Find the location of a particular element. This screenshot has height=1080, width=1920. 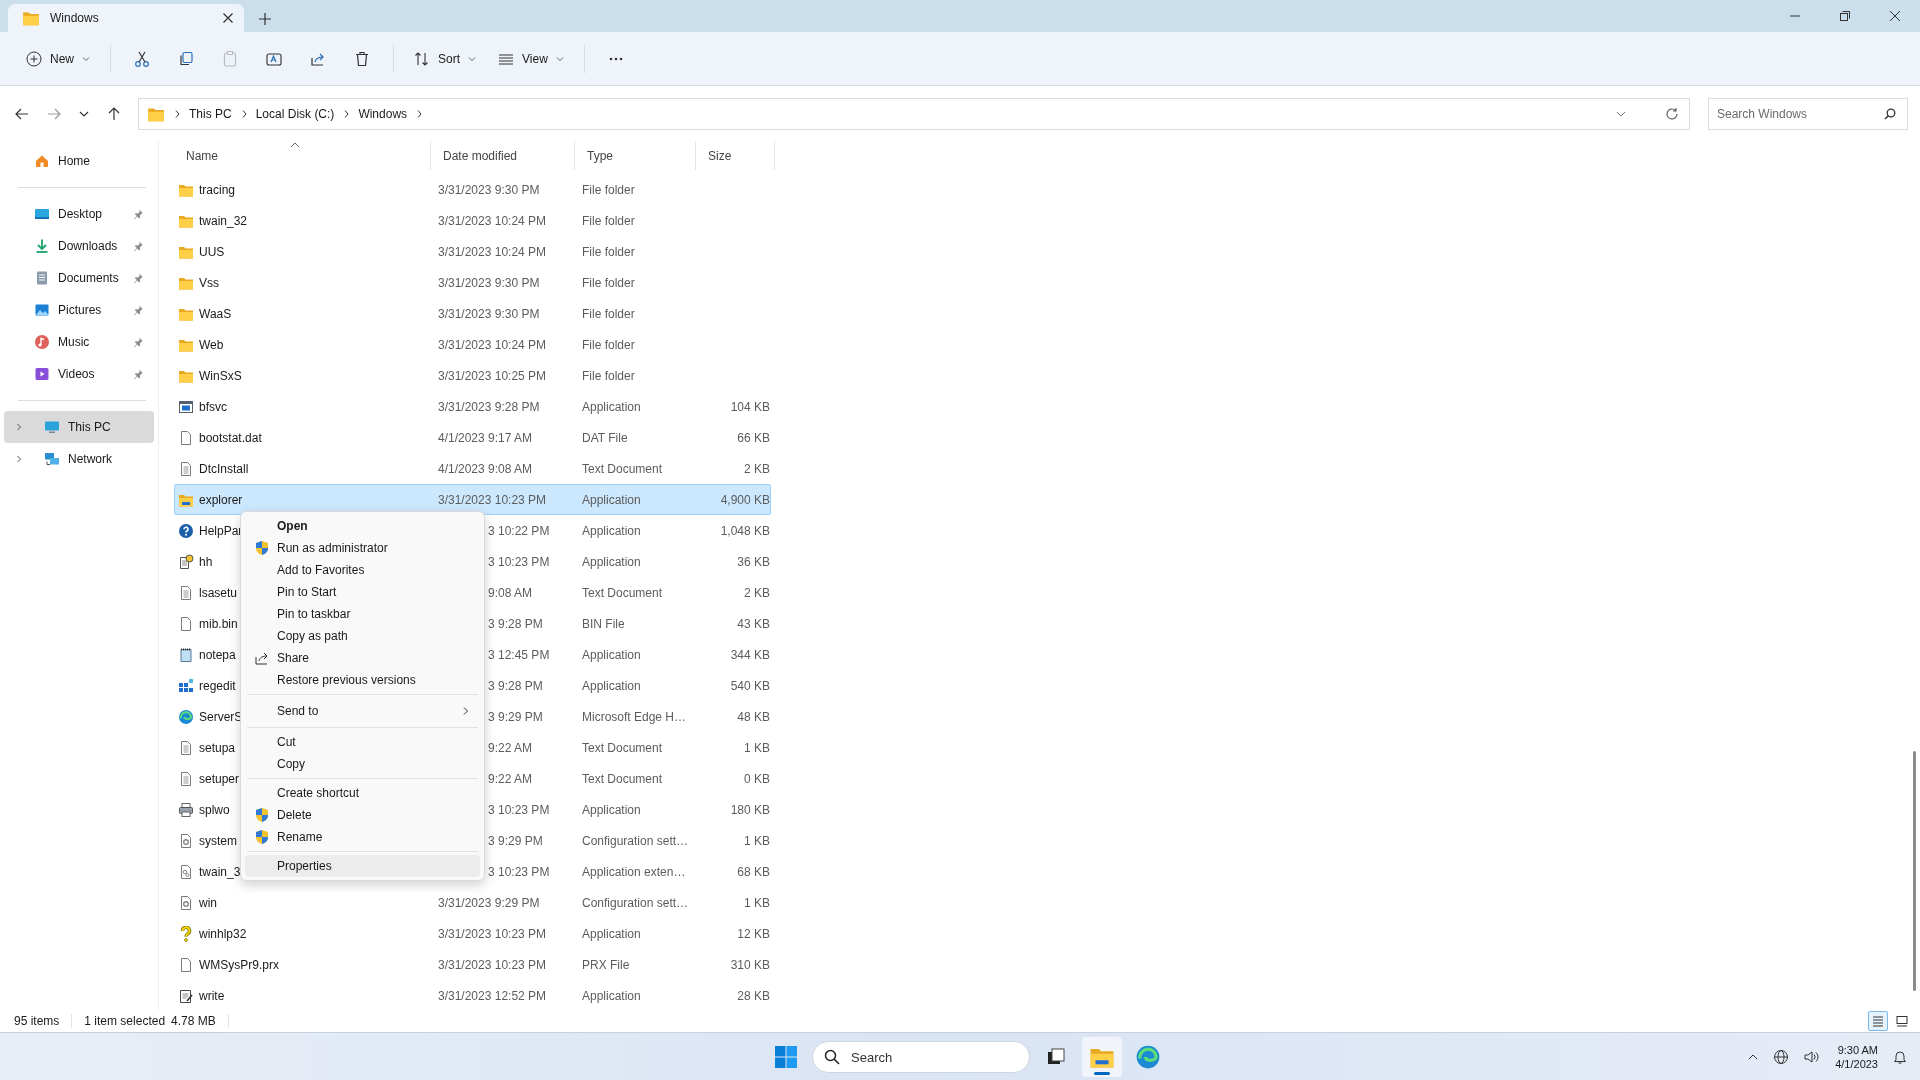

clock-time: 9:30 AM is located at coordinates (1857, 1050).